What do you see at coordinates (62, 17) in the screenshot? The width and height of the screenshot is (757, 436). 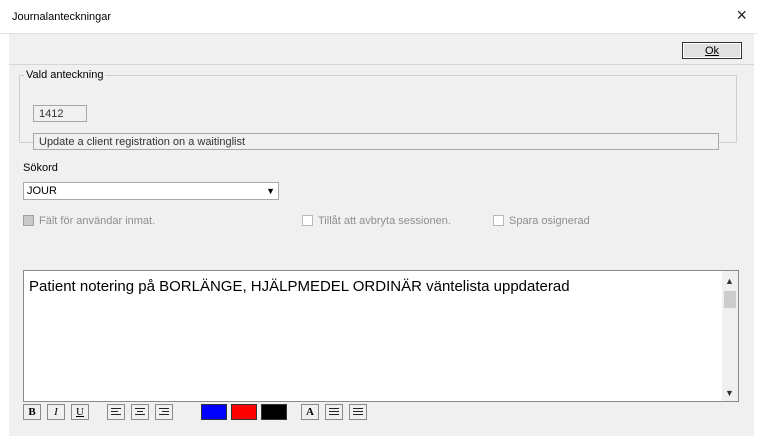 I see `window-title: Journalanteckningar` at bounding box center [62, 17].